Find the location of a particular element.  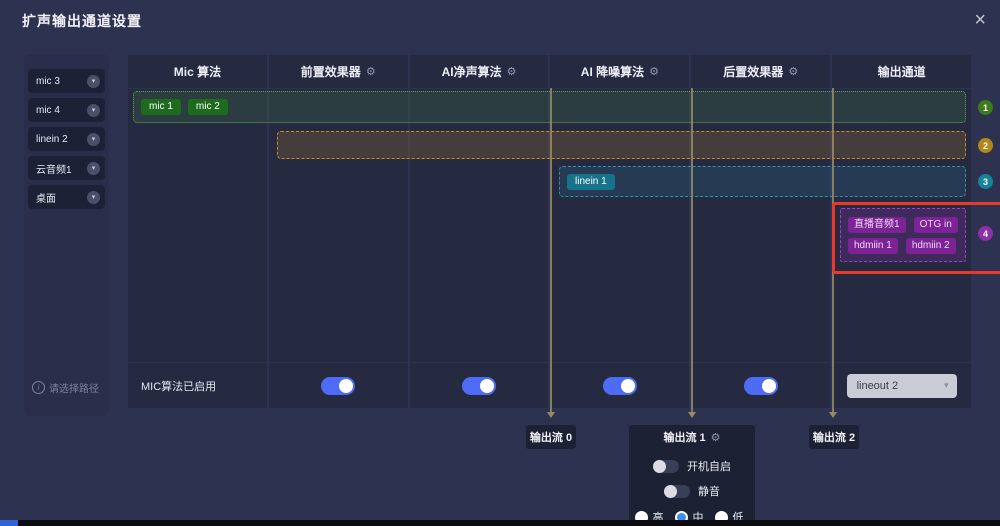

autostart-option: 开机自启 is located at coordinates (692, 466).